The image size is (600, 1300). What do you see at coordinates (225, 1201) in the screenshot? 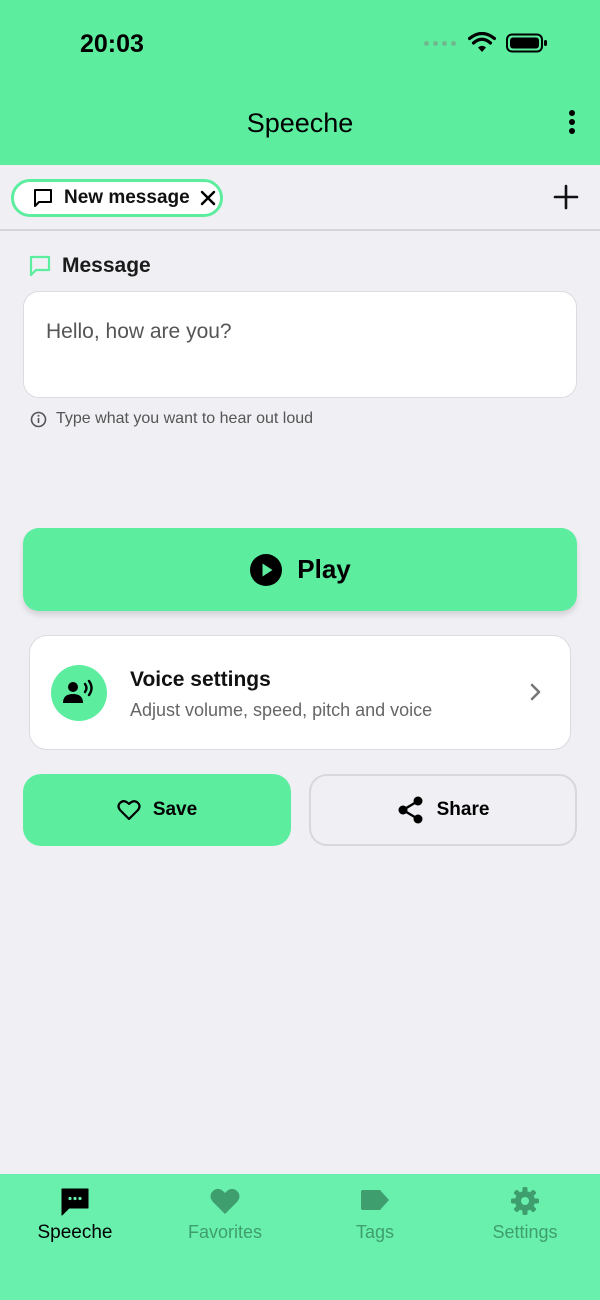
I see `heart-icon` at bounding box center [225, 1201].